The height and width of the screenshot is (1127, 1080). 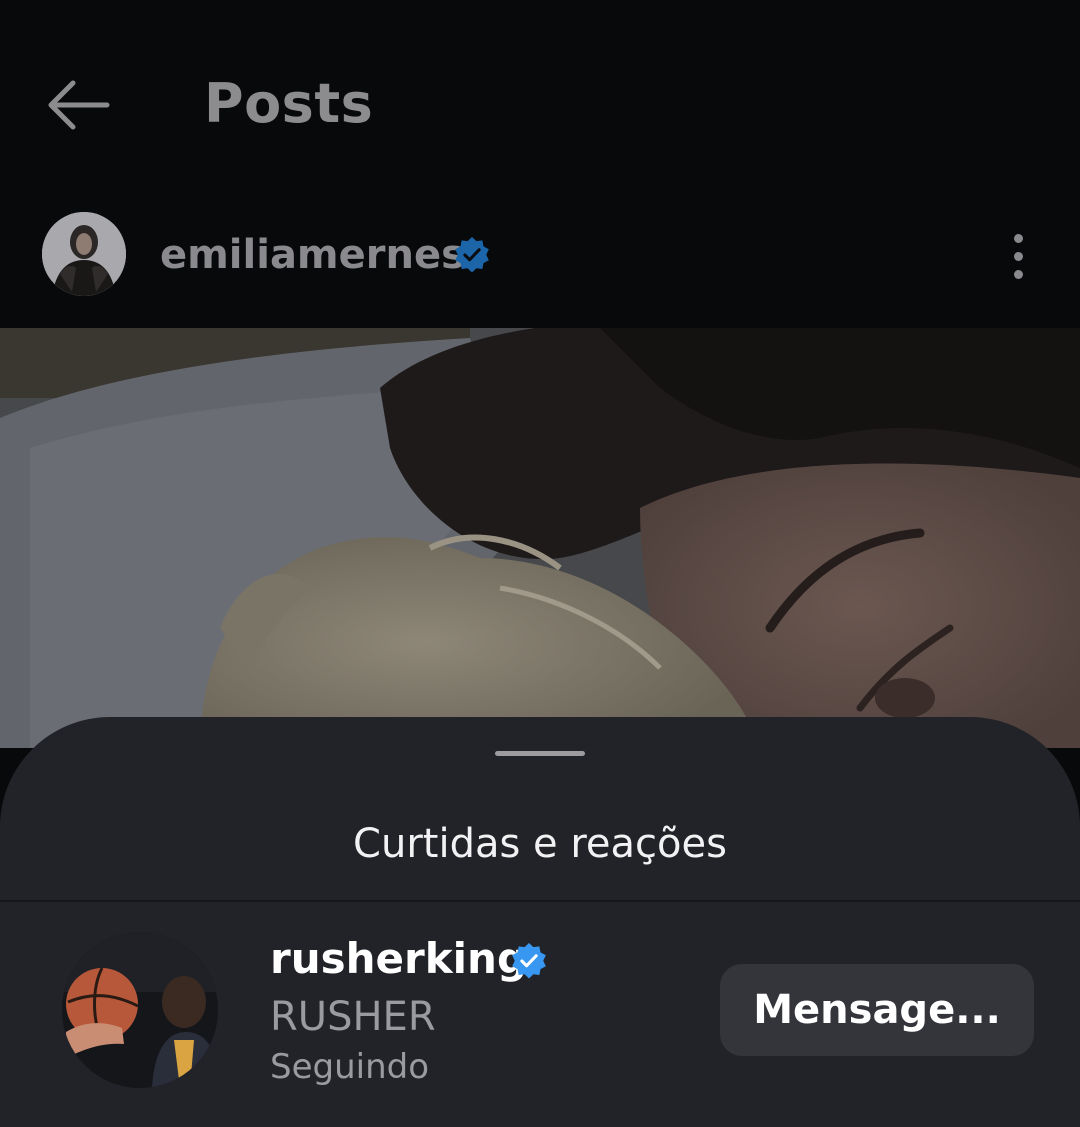 What do you see at coordinates (289, 103) in the screenshot?
I see `page-title: Posts` at bounding box center [289, 103].